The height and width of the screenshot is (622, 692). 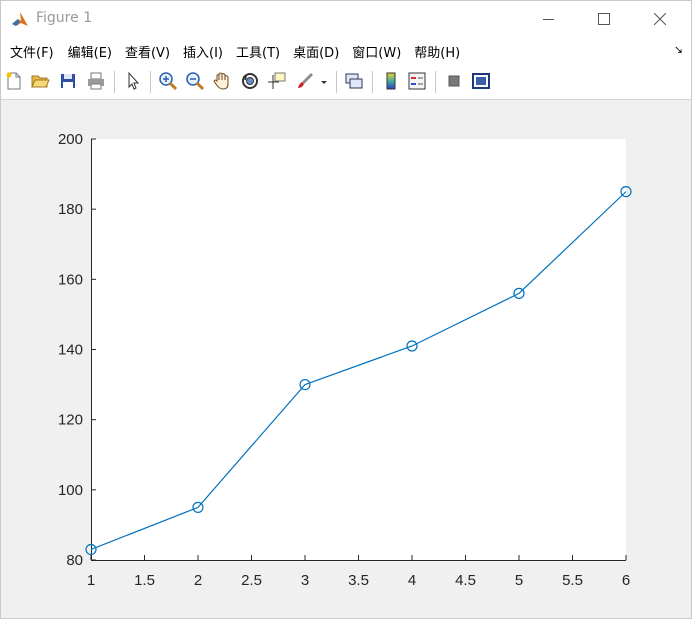 I want to click on x-tick-label: 4.5, so click(x=465, y=580).